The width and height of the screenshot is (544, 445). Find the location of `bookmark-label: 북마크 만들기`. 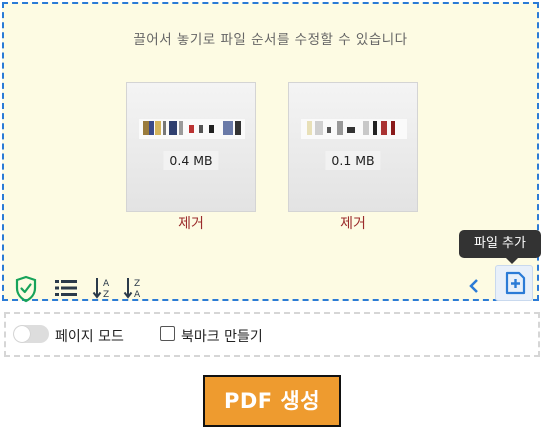

bookmark-label: 북마크 만들기 is located at coordinates (222, 337).